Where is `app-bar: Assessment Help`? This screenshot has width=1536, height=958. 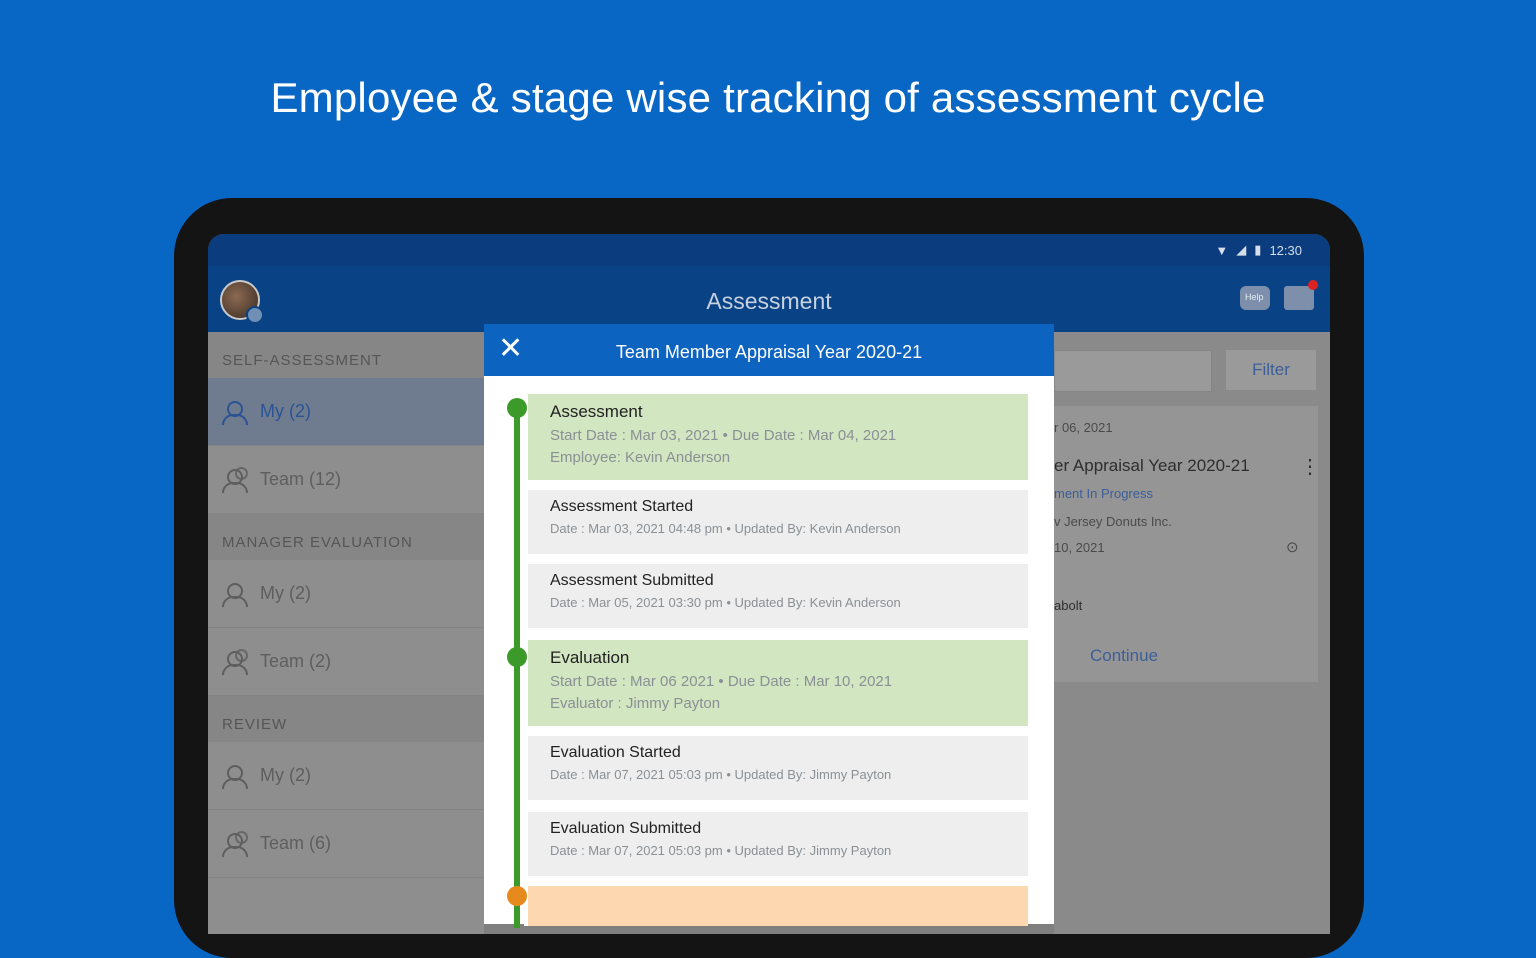
app-bar: Assessment Help is located at coordinates (769, 299).